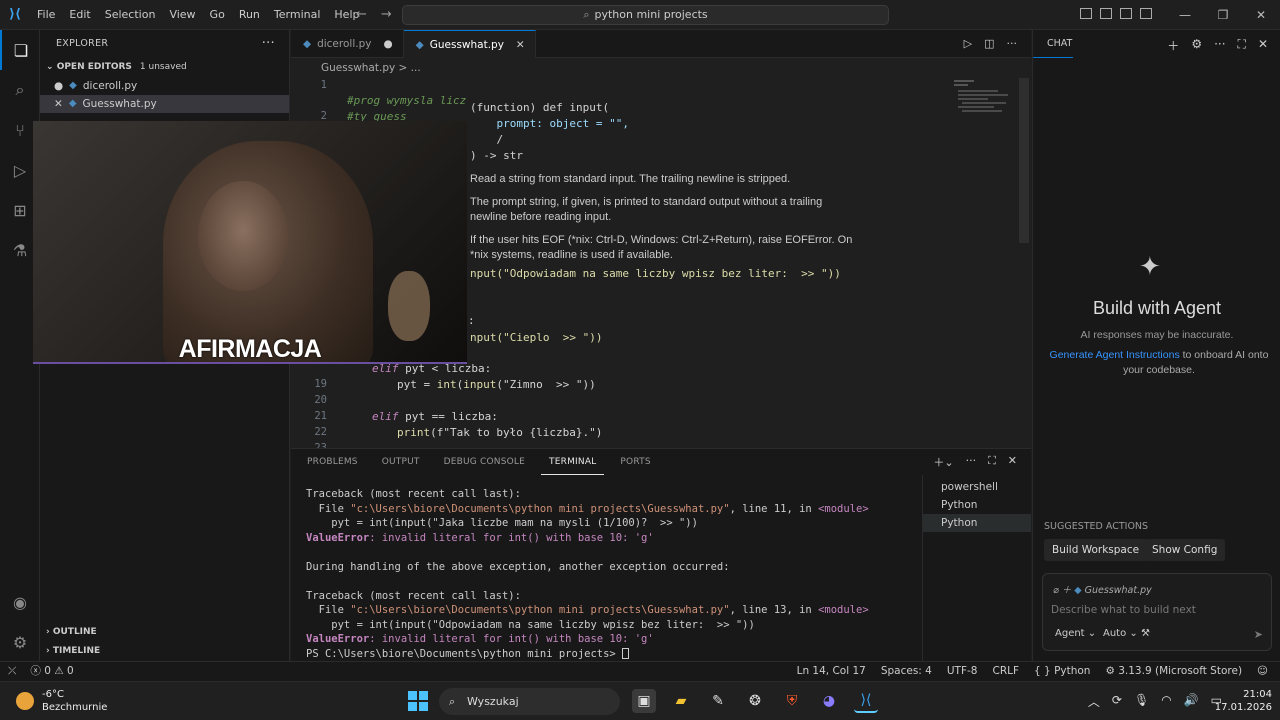  Describe the element at coordinates (164, 104) in the screenshot. I see `open-editor-guesswhat: ✕ ◆ Guesswhat.py` at that location.